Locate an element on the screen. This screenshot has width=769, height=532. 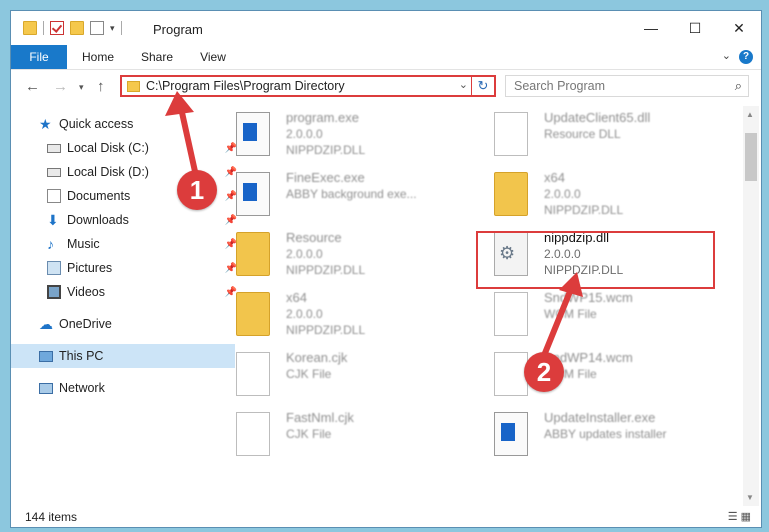
file-detail: Resource DLL is located at coordinates (582, 134).